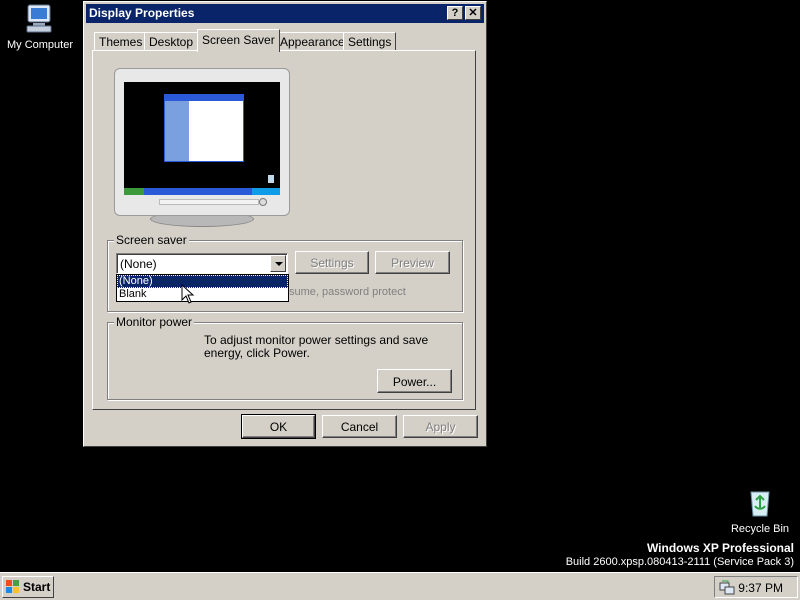  What do you see at coordinates (271, 179) in the screenshot?
I see `preview-recycle-icon` at bounding box center [271, 179].